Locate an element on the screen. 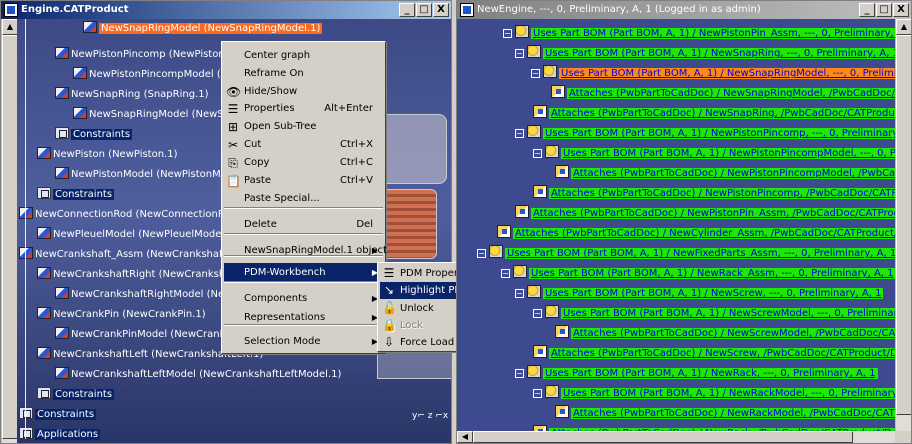 Image resolution: width=912 pixels, height=444 pixels. tree-node-label: NewPleuelModel (NewPleuelModel.1) is located at coordinates (145, 234).